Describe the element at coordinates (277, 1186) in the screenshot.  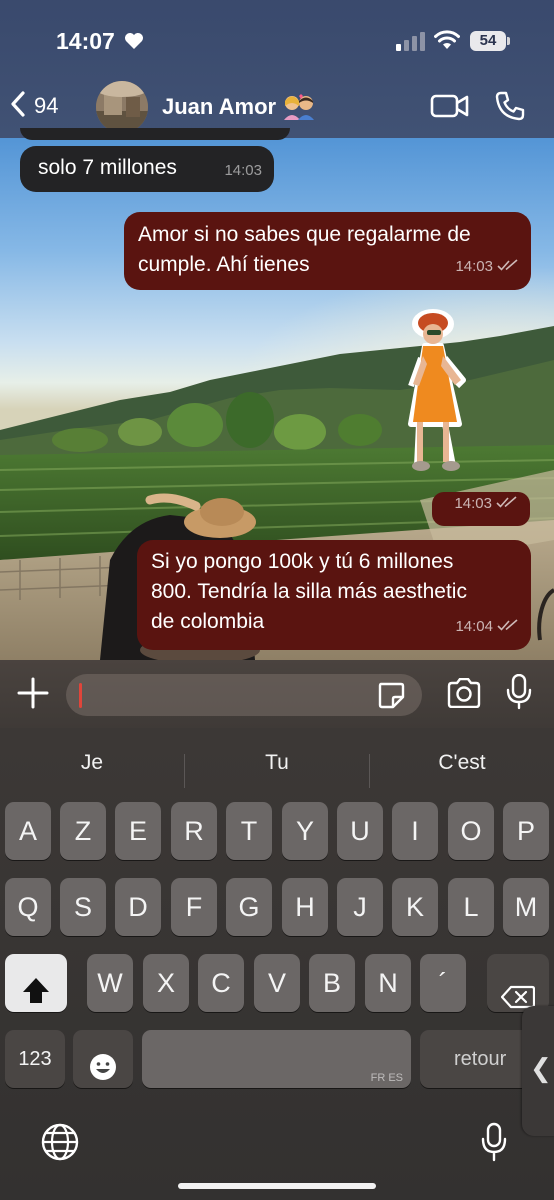
I see `home-indicator` at that location.